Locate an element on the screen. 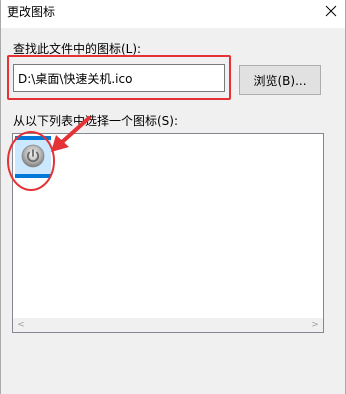 Image resolution: width=346 pixels, height=394 pixels. window-title: 更改图标 is located at coordinates (31, 12).